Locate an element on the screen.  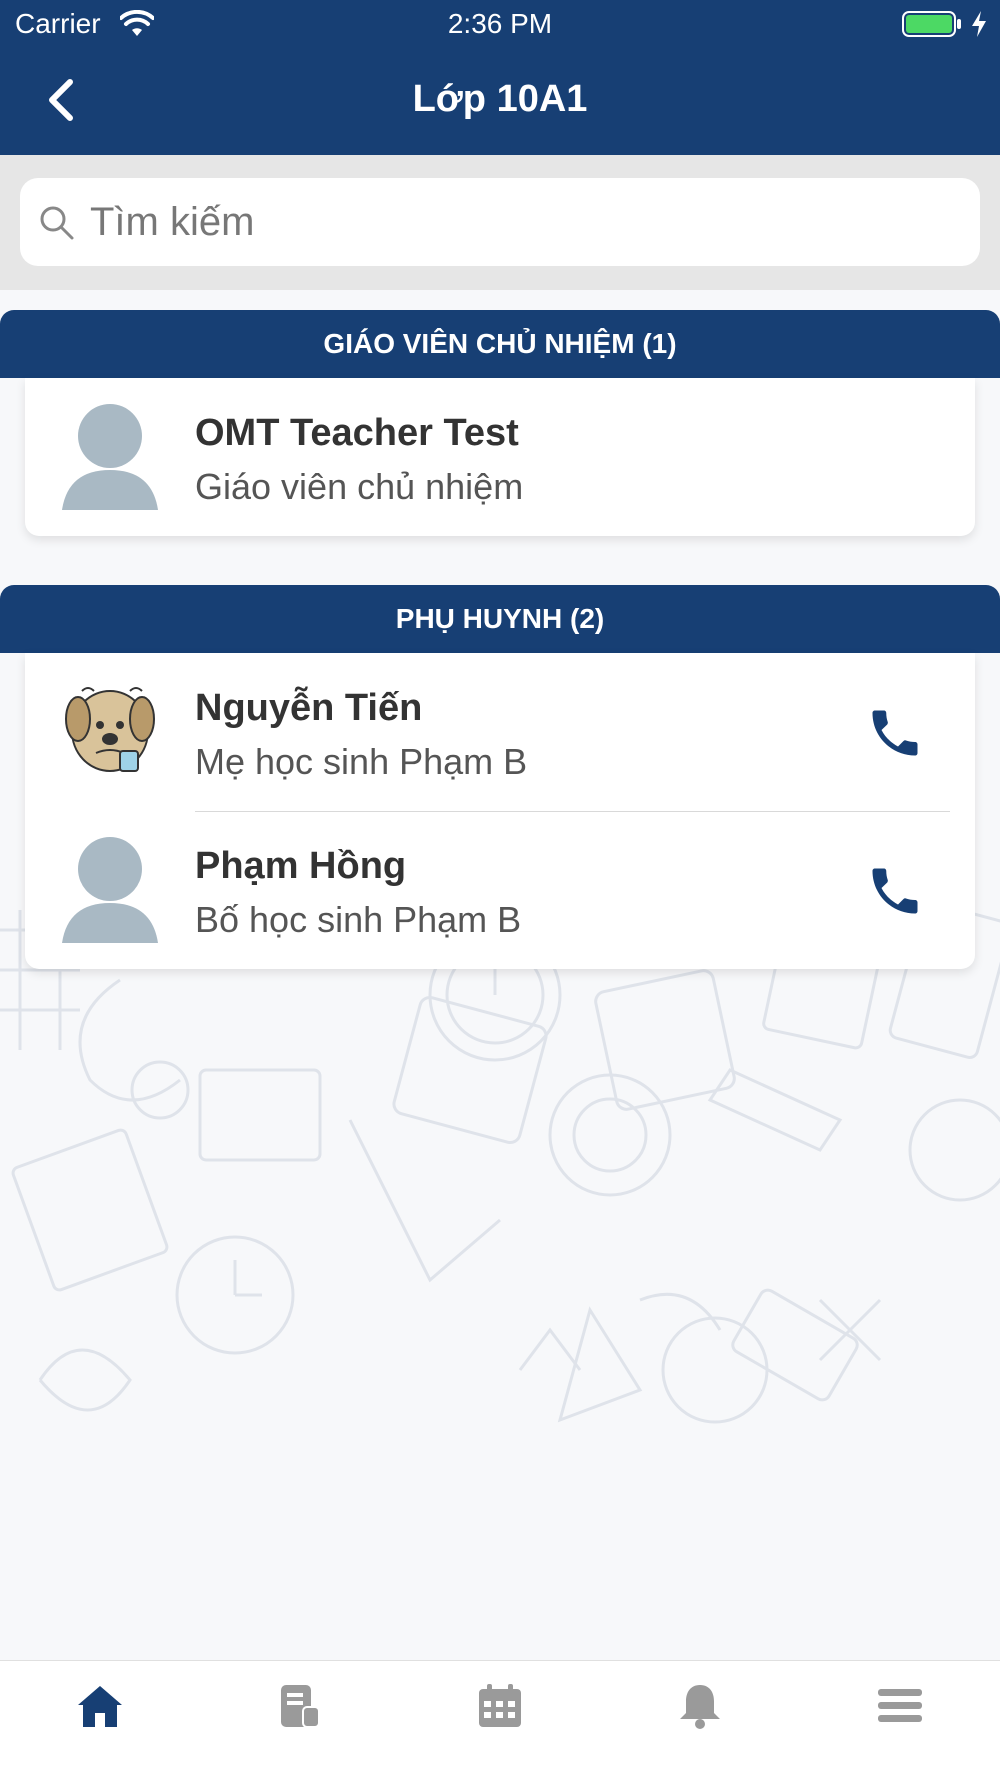
section-header: PHỤ HUYNH (2) is located at coordinates (500, 619).